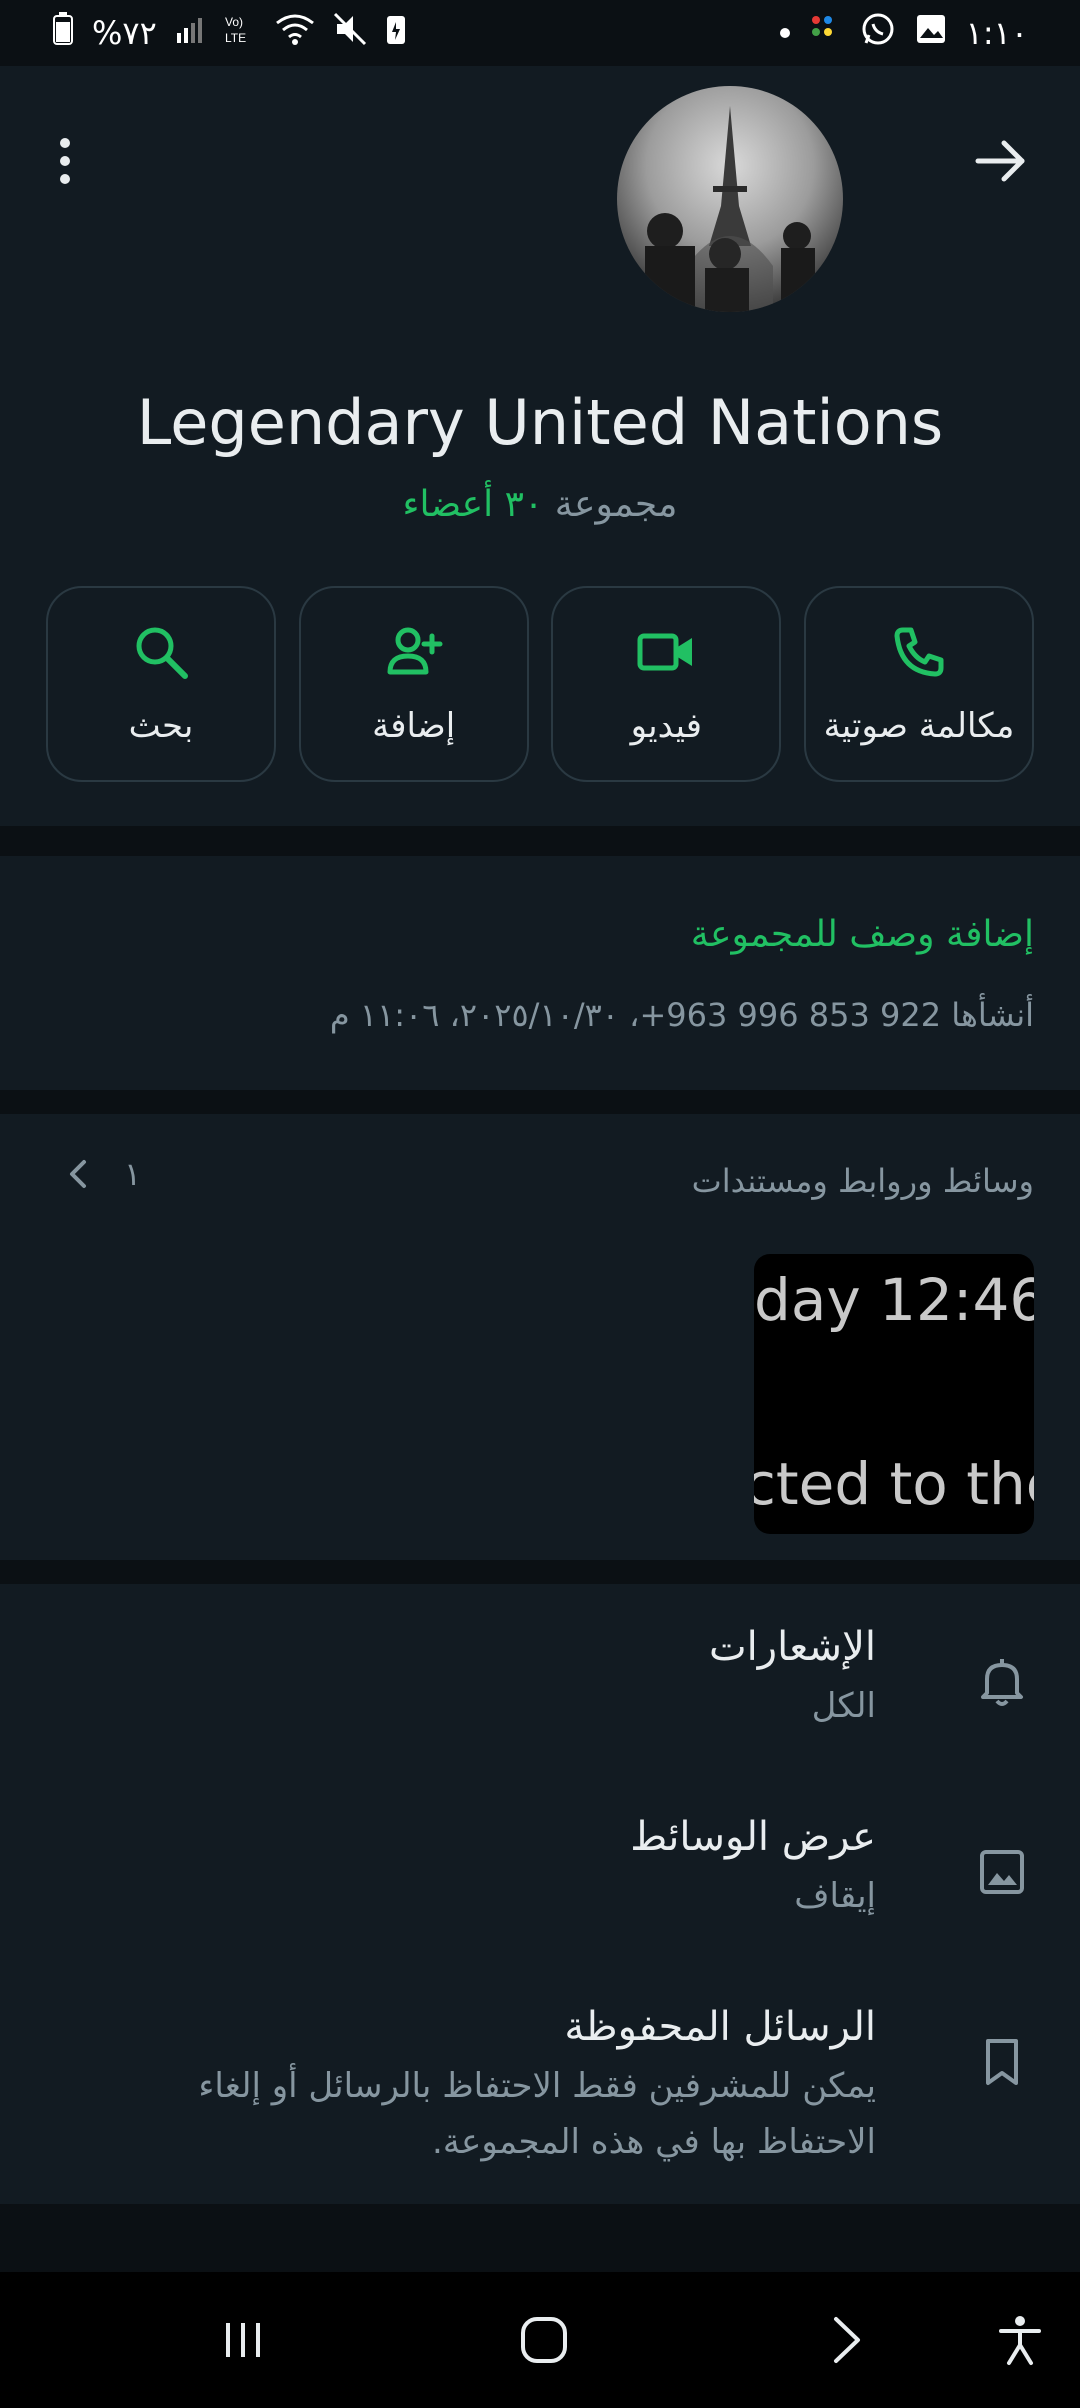 Image resolution: width=1080 pixels, height=2408 pixels. Describe the element at coordinates (396, 33) in the screenshot. I see `battery-saver-icon` at that location.